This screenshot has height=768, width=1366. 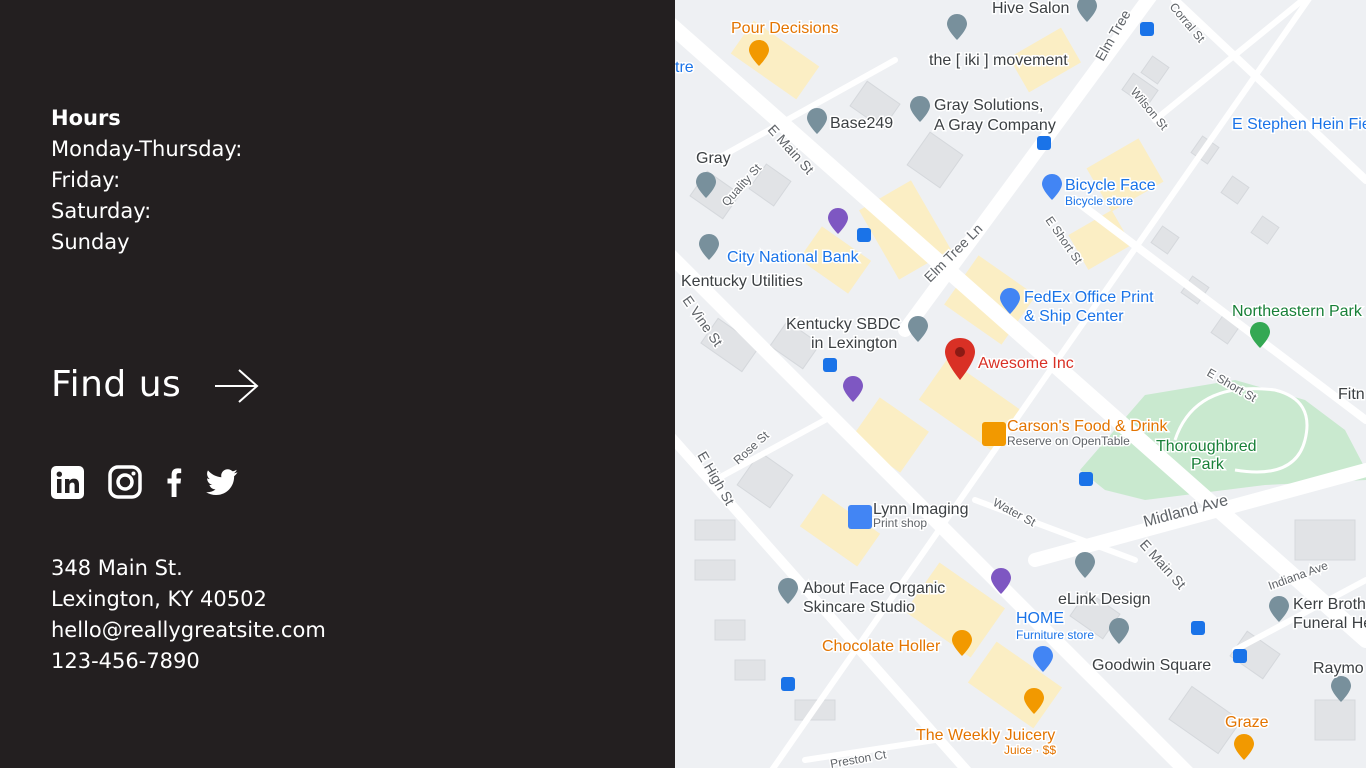 What do you see at coordinates (1110, 185) in the screenshot?
I see `bicycle-face-label: Bicycle Face` at bounding box center [1110, 185].